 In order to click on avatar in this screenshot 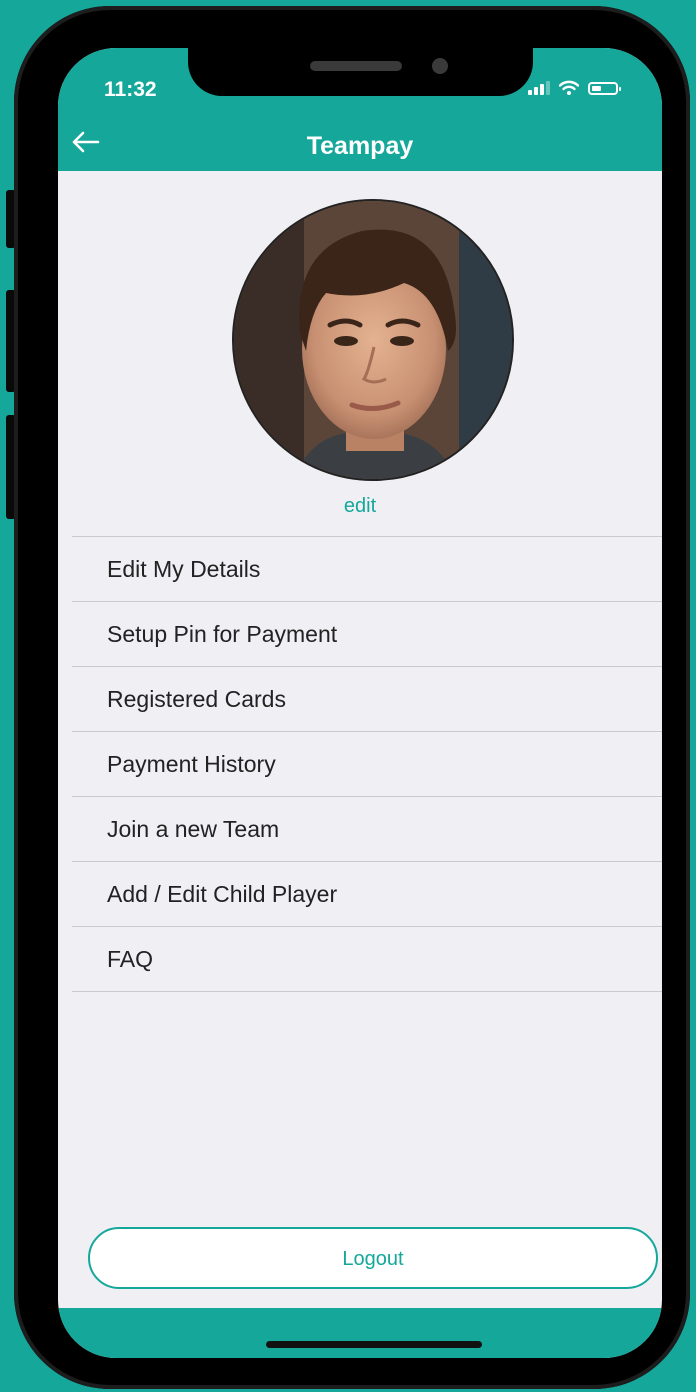, I will do `click(373, 340)`.